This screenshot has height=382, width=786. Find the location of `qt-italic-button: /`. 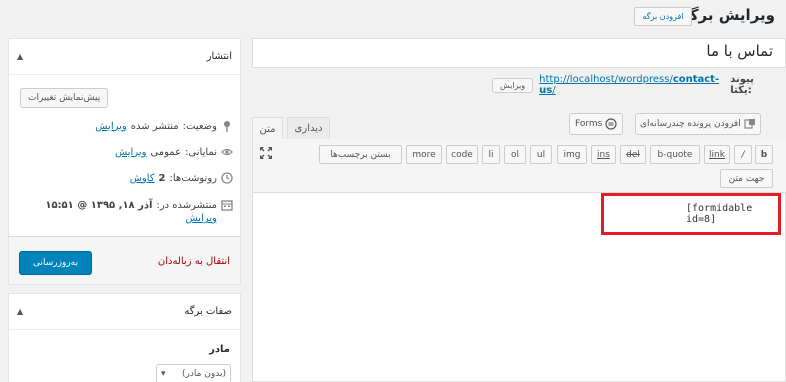

qt-italic-button: / is located at coordinates (743, 154).